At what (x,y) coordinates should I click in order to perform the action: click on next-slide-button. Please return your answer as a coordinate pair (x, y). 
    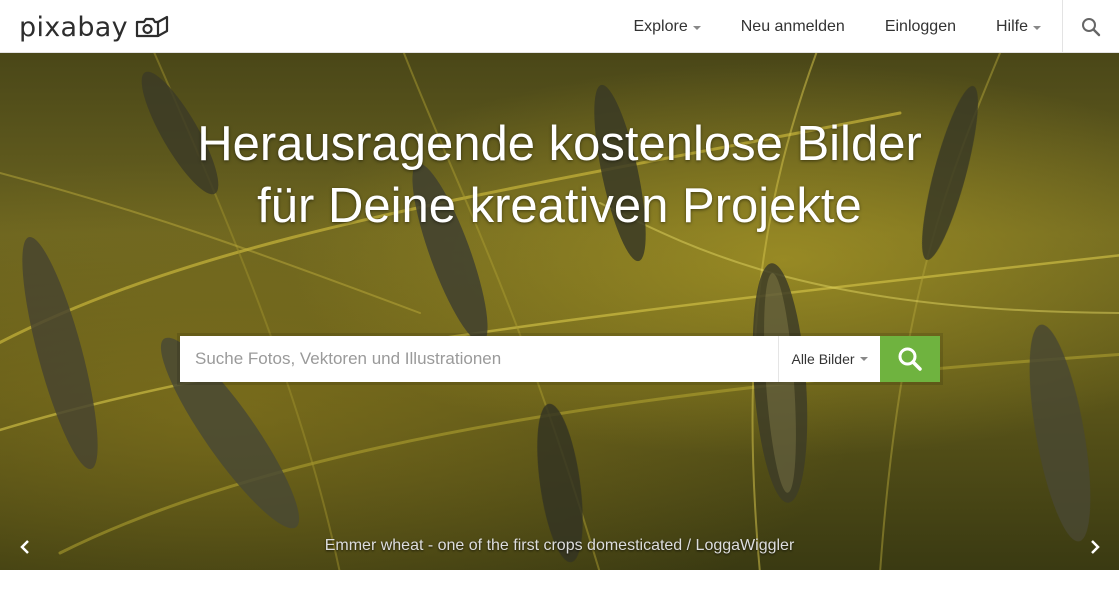
    Looking at the image, I should click on (1095, 547).